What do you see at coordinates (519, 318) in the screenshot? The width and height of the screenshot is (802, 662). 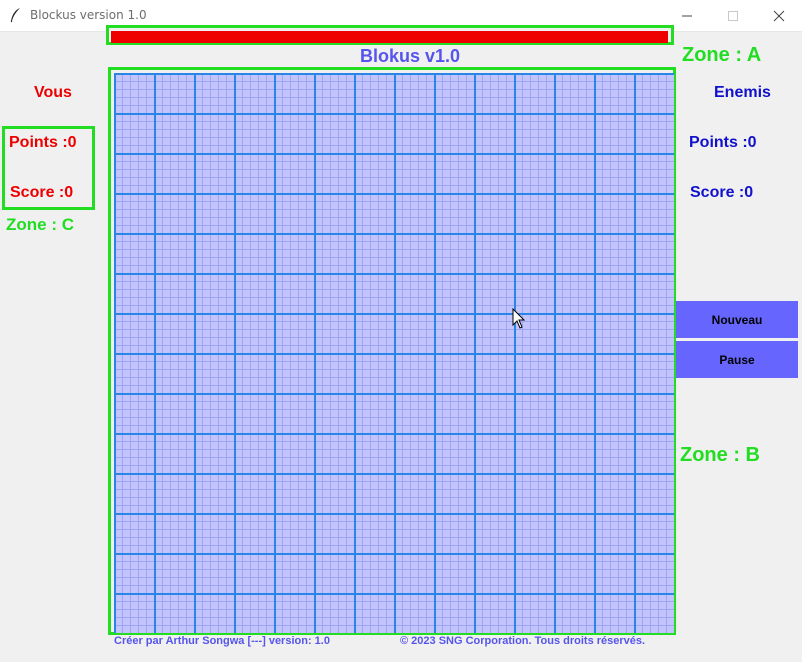 I see `mouse-cursor-icon` at bounding box center [519, 318].